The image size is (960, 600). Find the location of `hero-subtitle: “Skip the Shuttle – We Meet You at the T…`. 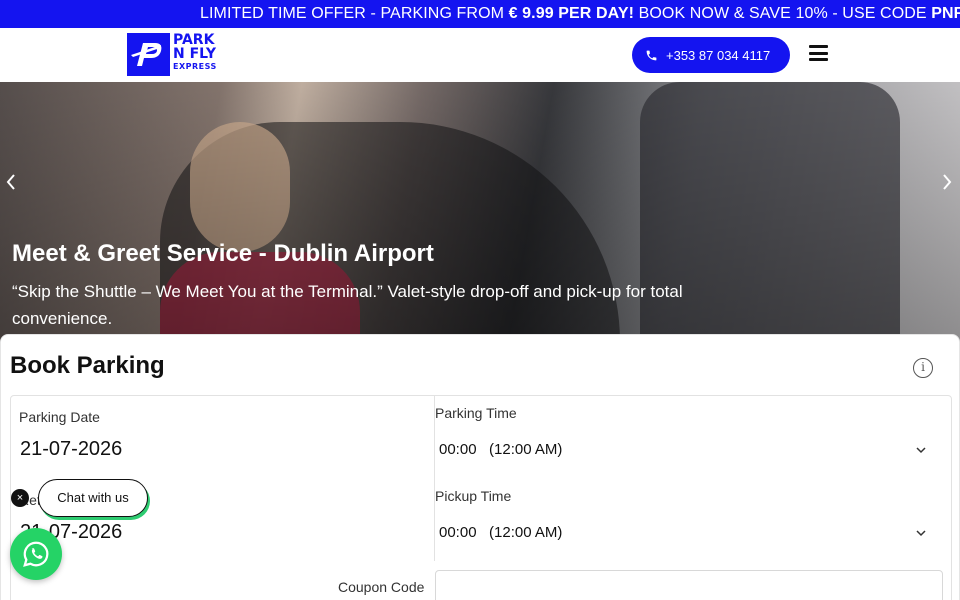

hero-subtitle: “Skip the Shuttle – We Meet You at the T… is located at coordinates (347, 305).